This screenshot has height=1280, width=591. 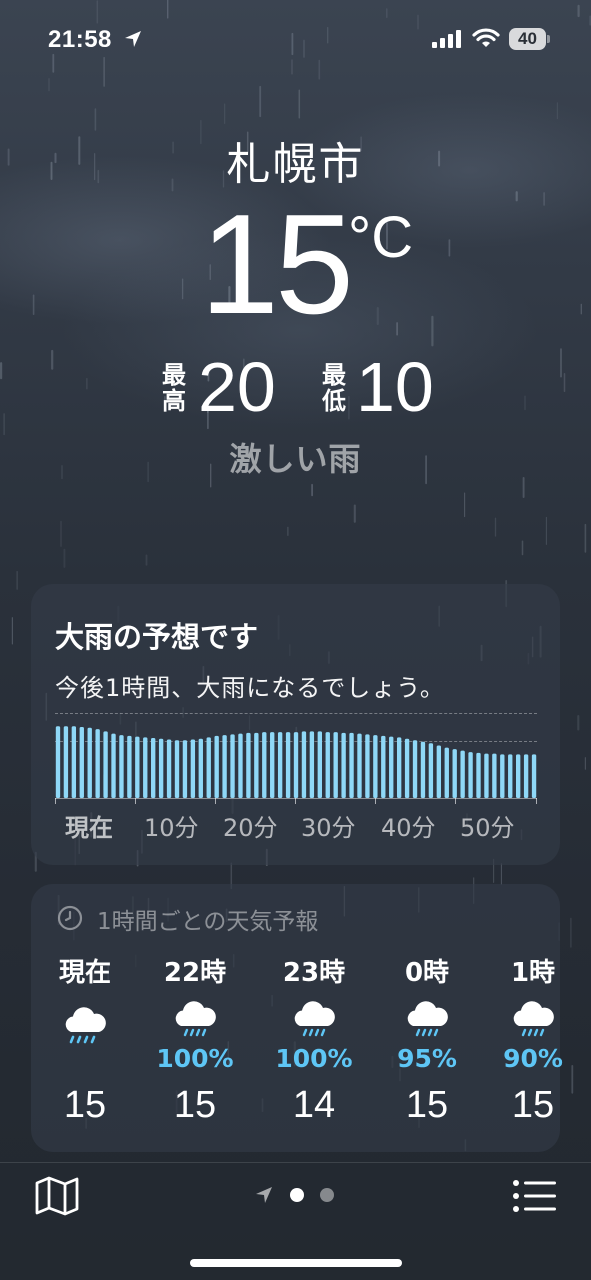 What do you see at coordinates (157, 637) in the screenshot?
I see `precipitation-title: 大雨の予想です` at bounding box center [157, 637].